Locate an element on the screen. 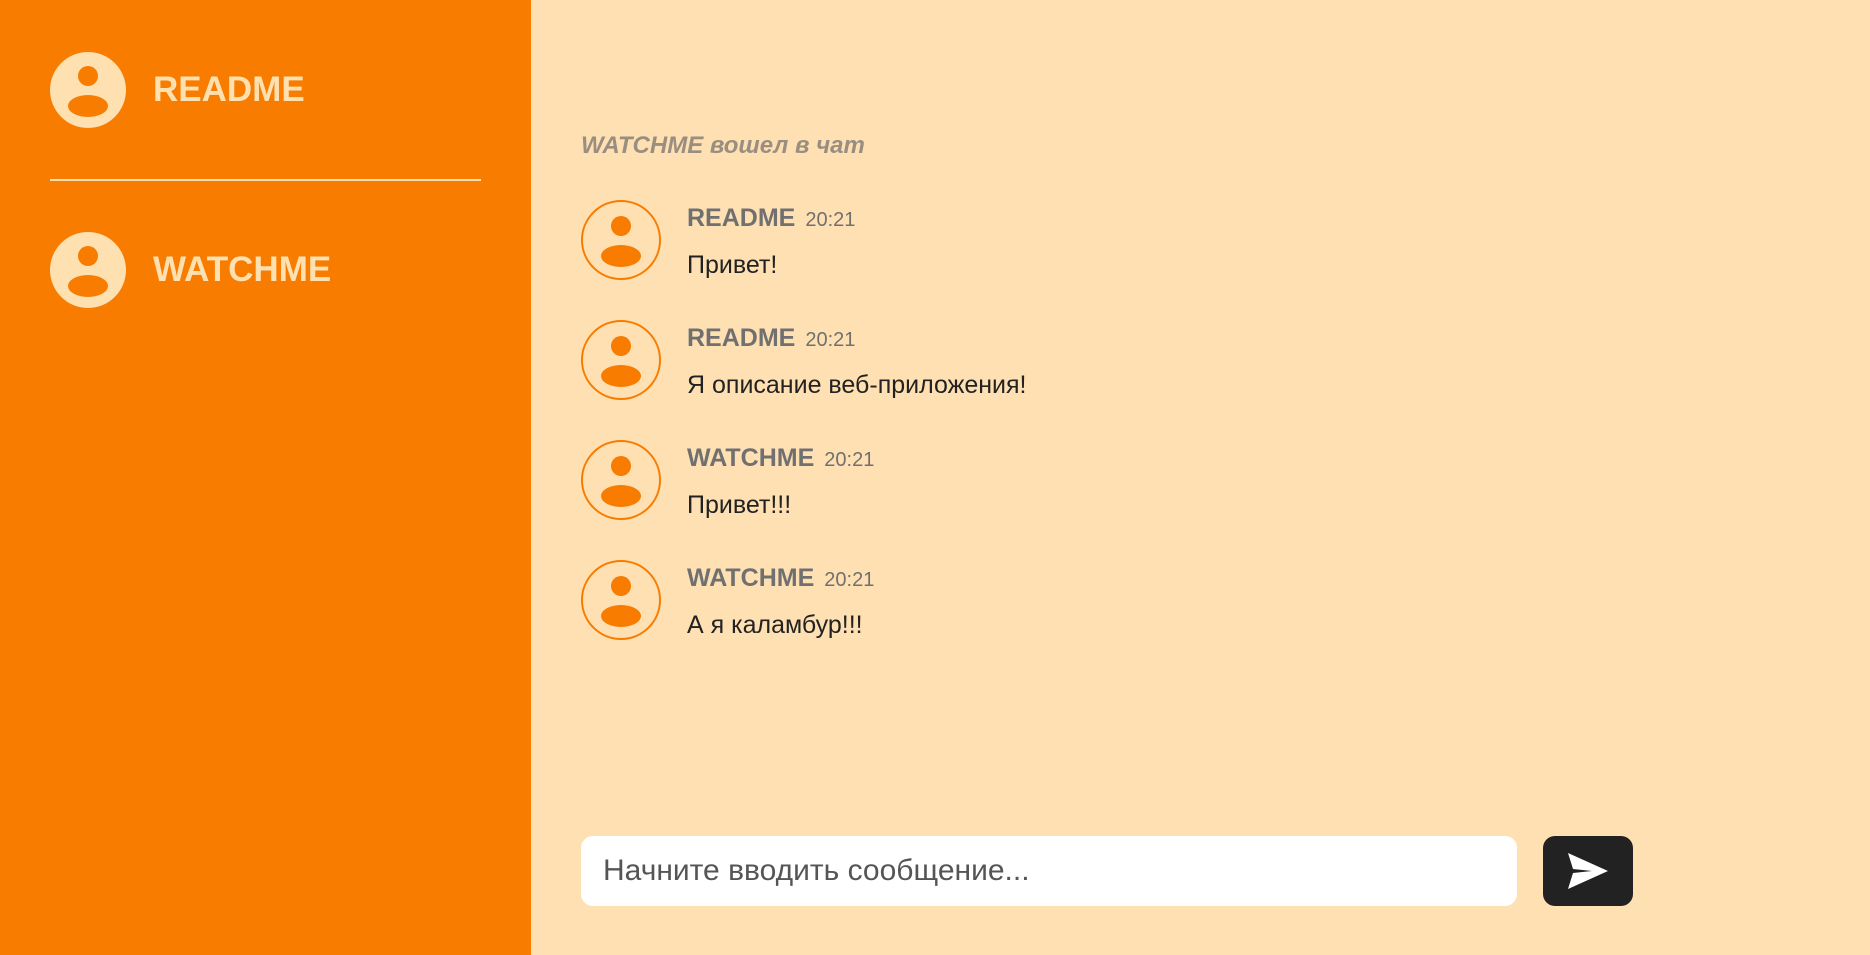  sidebar-divider is located at coordinates (265, 180).